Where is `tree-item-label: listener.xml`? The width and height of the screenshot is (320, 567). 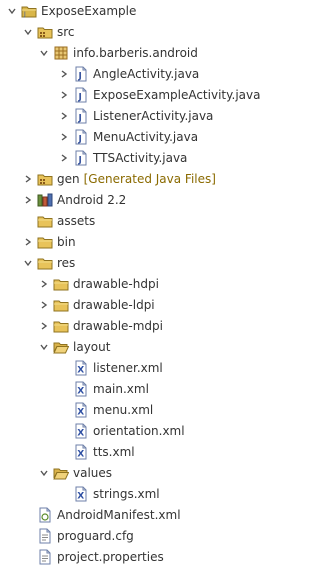 tree-item-label: listener.xml is located at coordinates (128, 367).